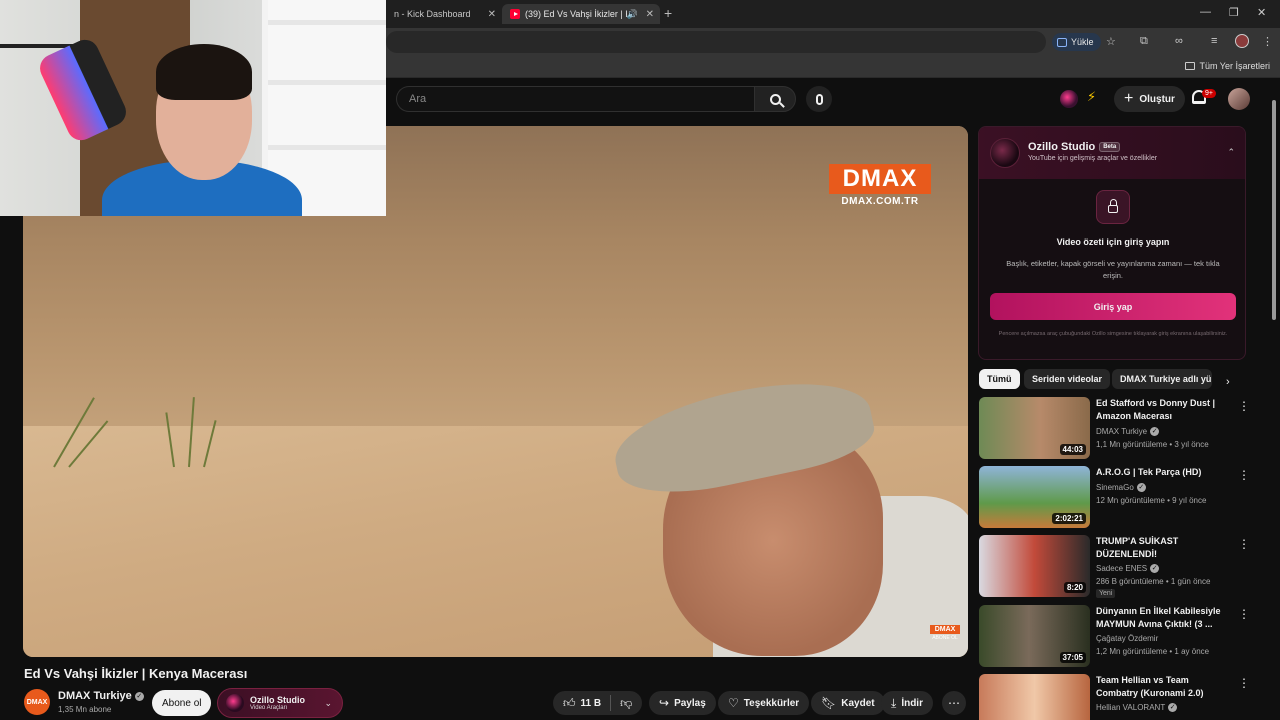  What do you see at coordinates (1205, 12) in the screenshot?
I see `minimize-icon: —` at bounding box center [1205, 12].